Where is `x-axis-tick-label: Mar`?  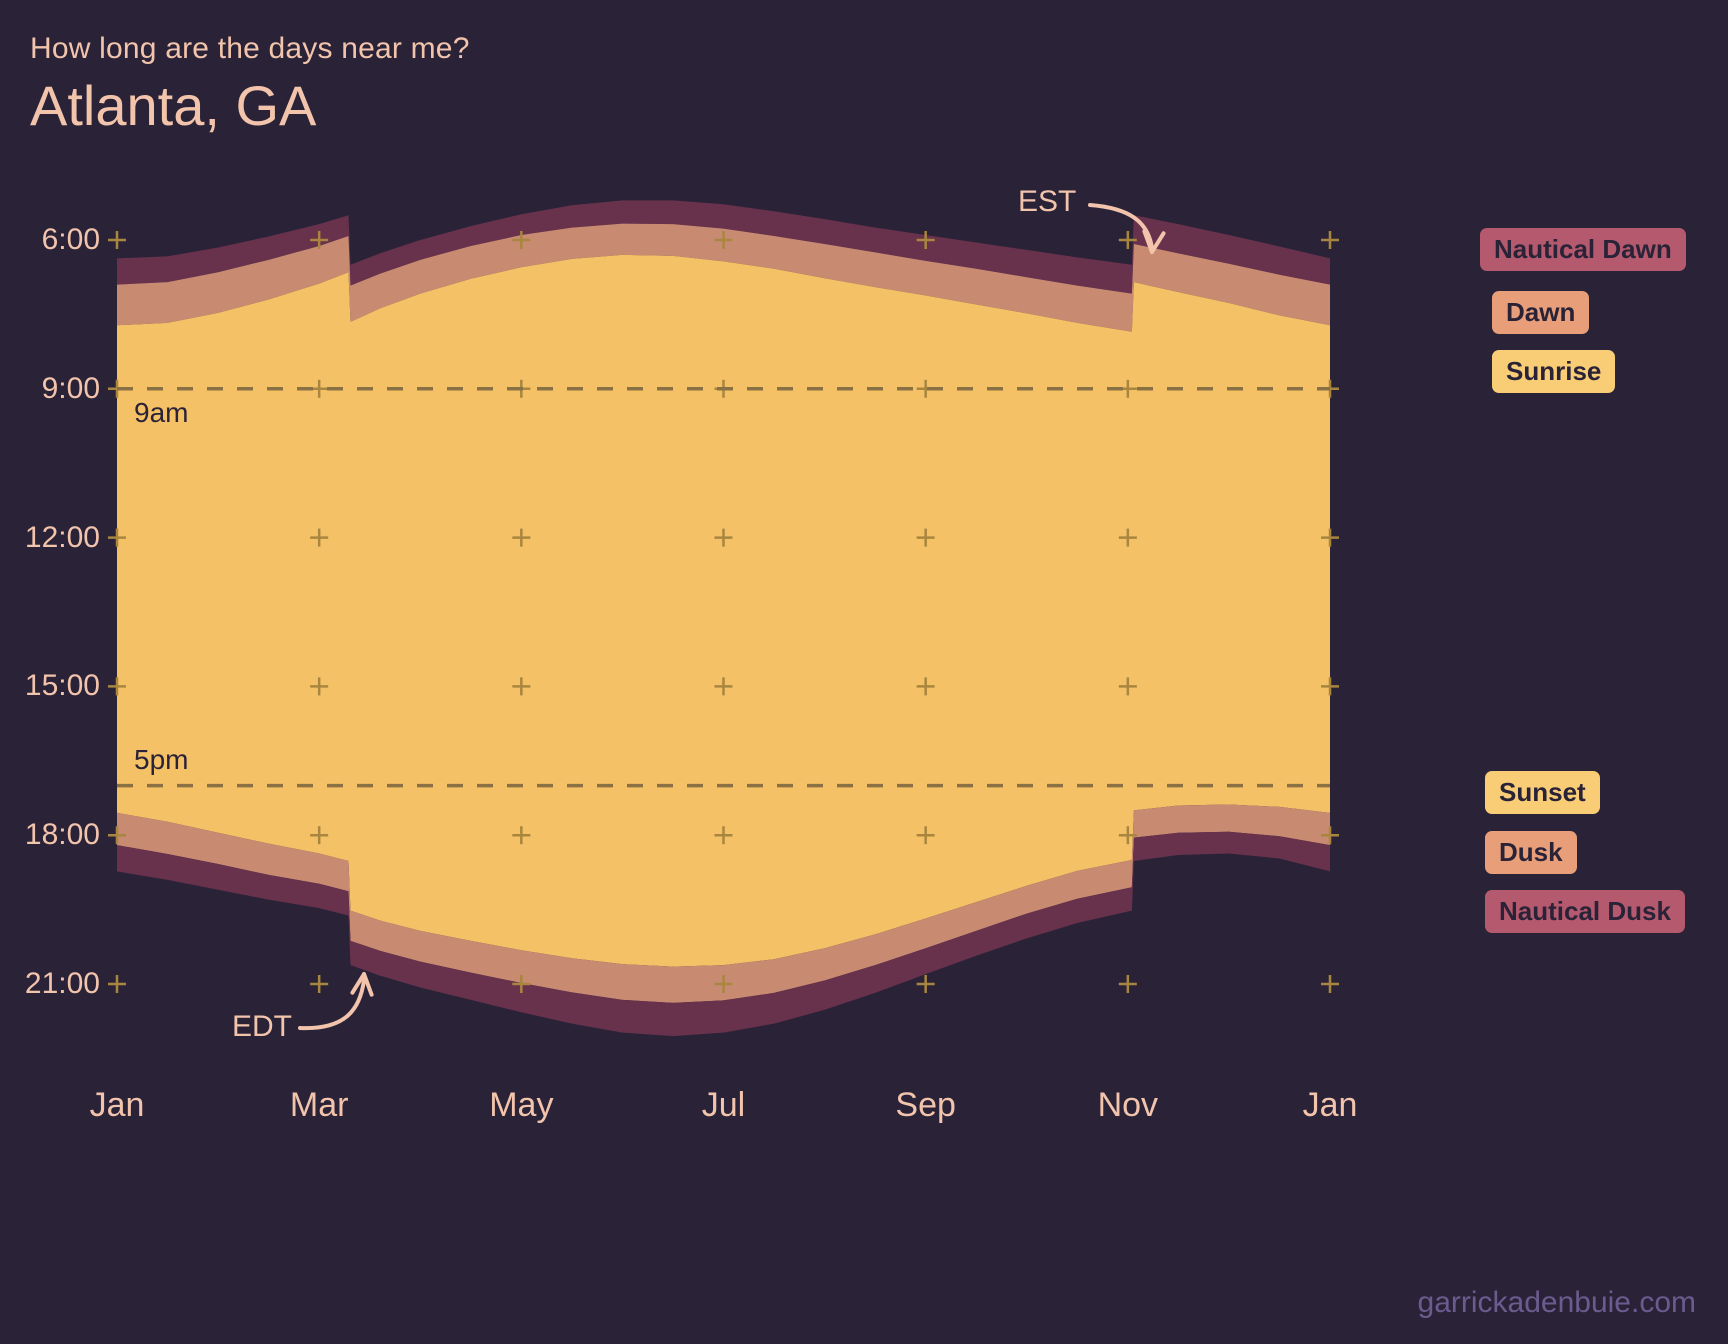 x-axis-tick-label: Mar is located at coordinates (319, 1105).